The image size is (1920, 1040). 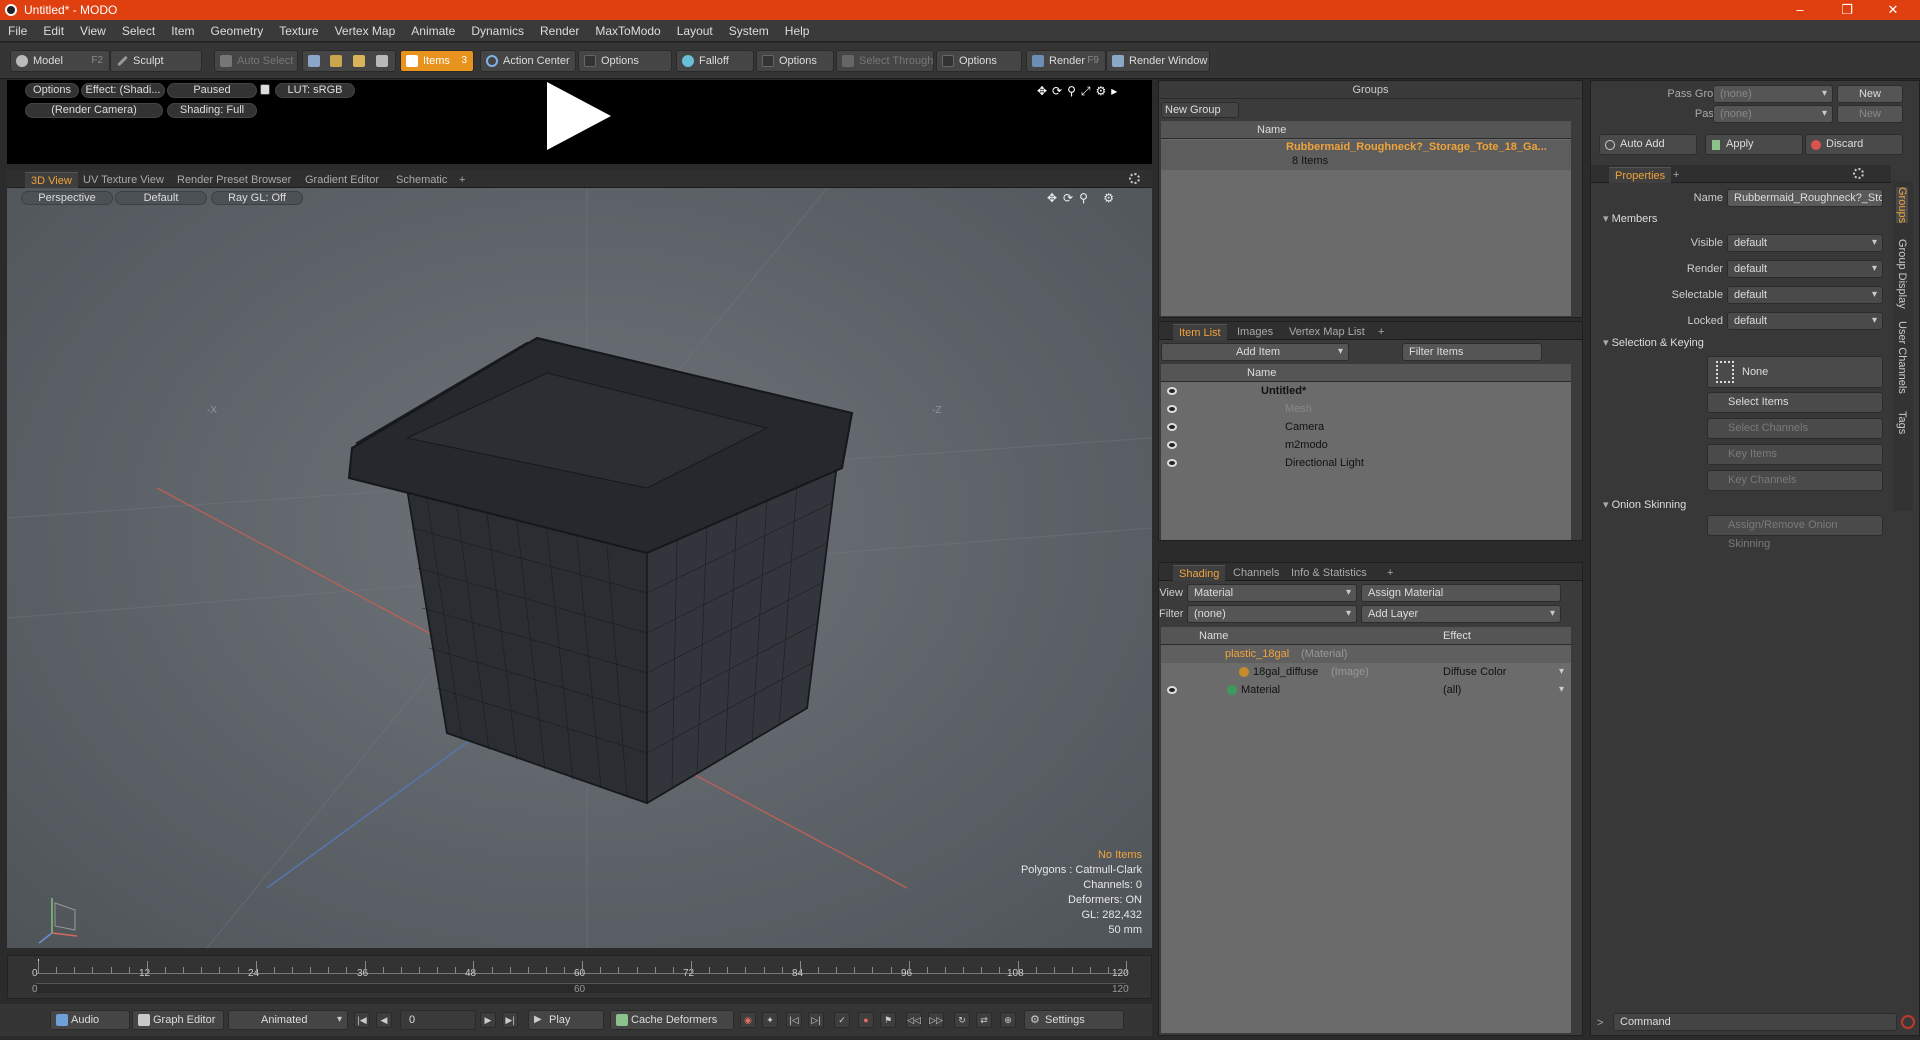 I want to click on menu-select: Select, so click(x=138, y=31).